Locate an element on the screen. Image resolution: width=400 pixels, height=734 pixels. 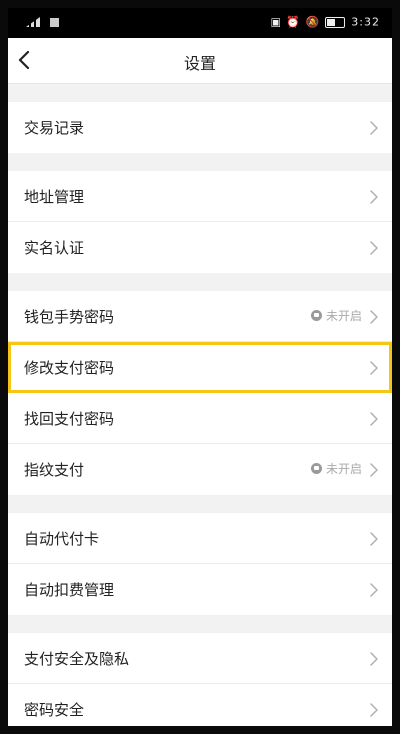
settings-item-label: 交易记录 is located at coordinates (54, 128).